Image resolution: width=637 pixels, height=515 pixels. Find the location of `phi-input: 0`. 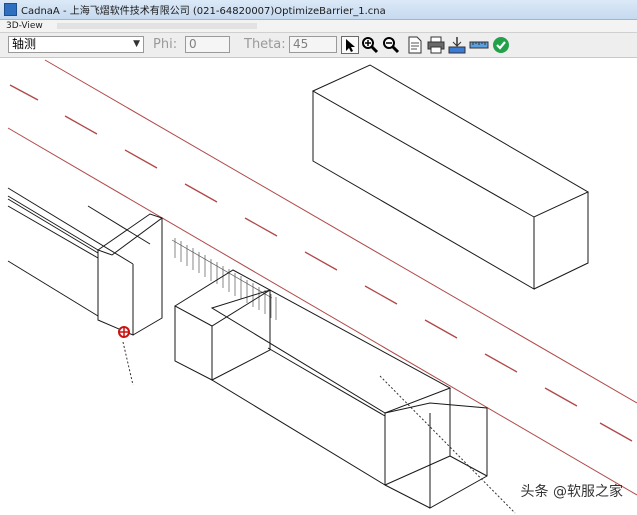

phi-input: 0 is located at coordinates (207, 44).